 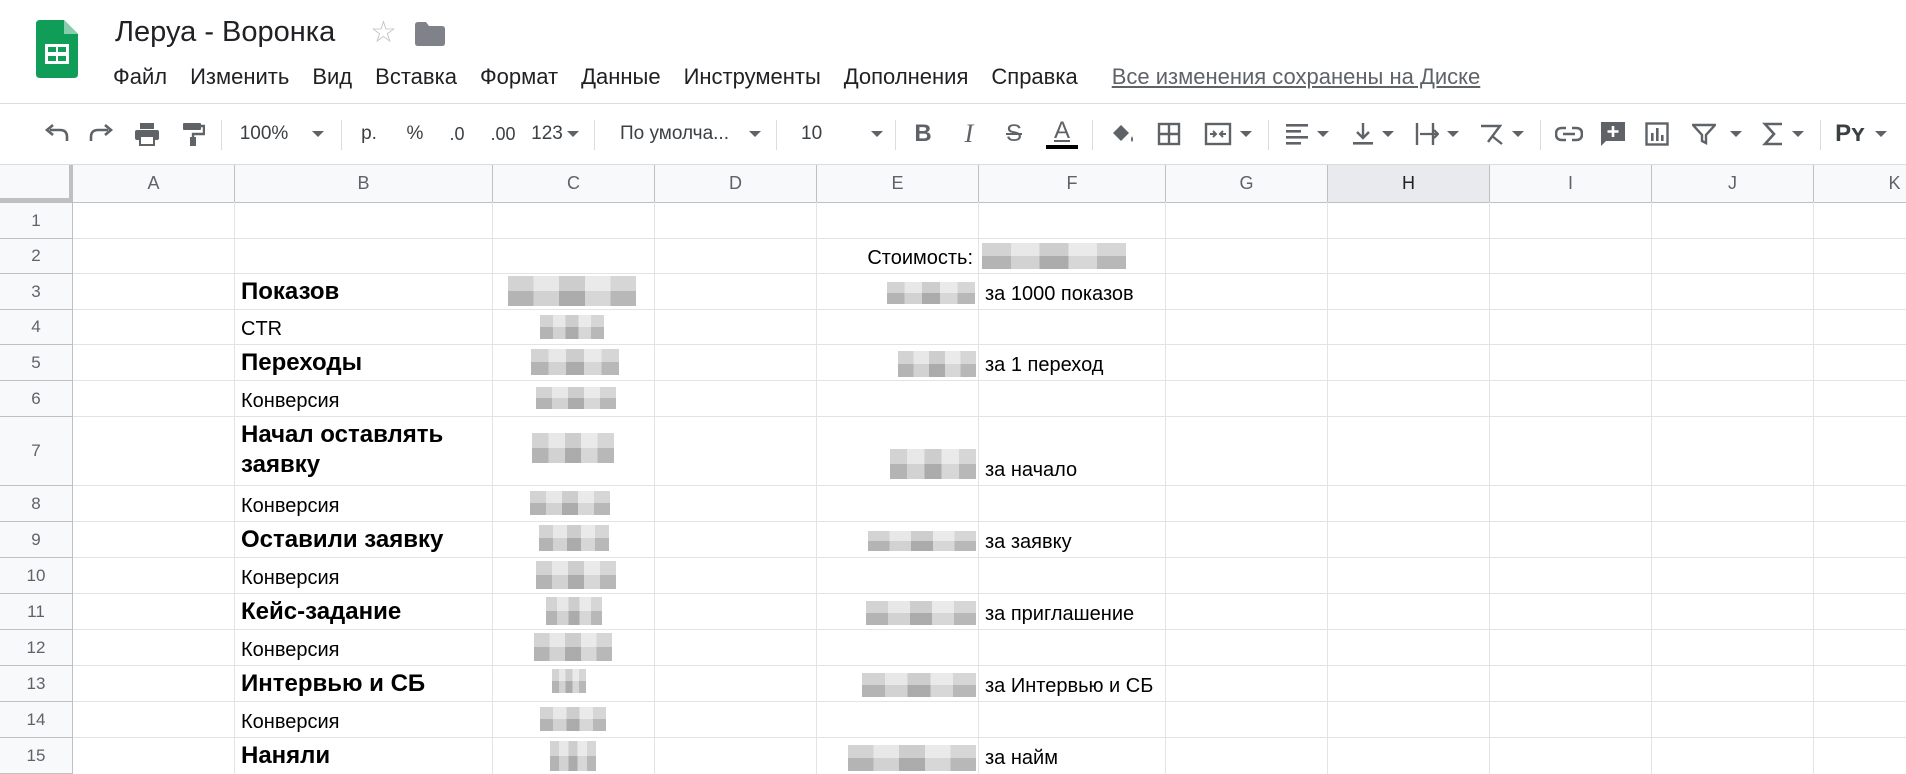 What do you see at coordinates (36, 327) in the screenshot?
I see `row-header-4: 4` at bounding box center [36, 327].